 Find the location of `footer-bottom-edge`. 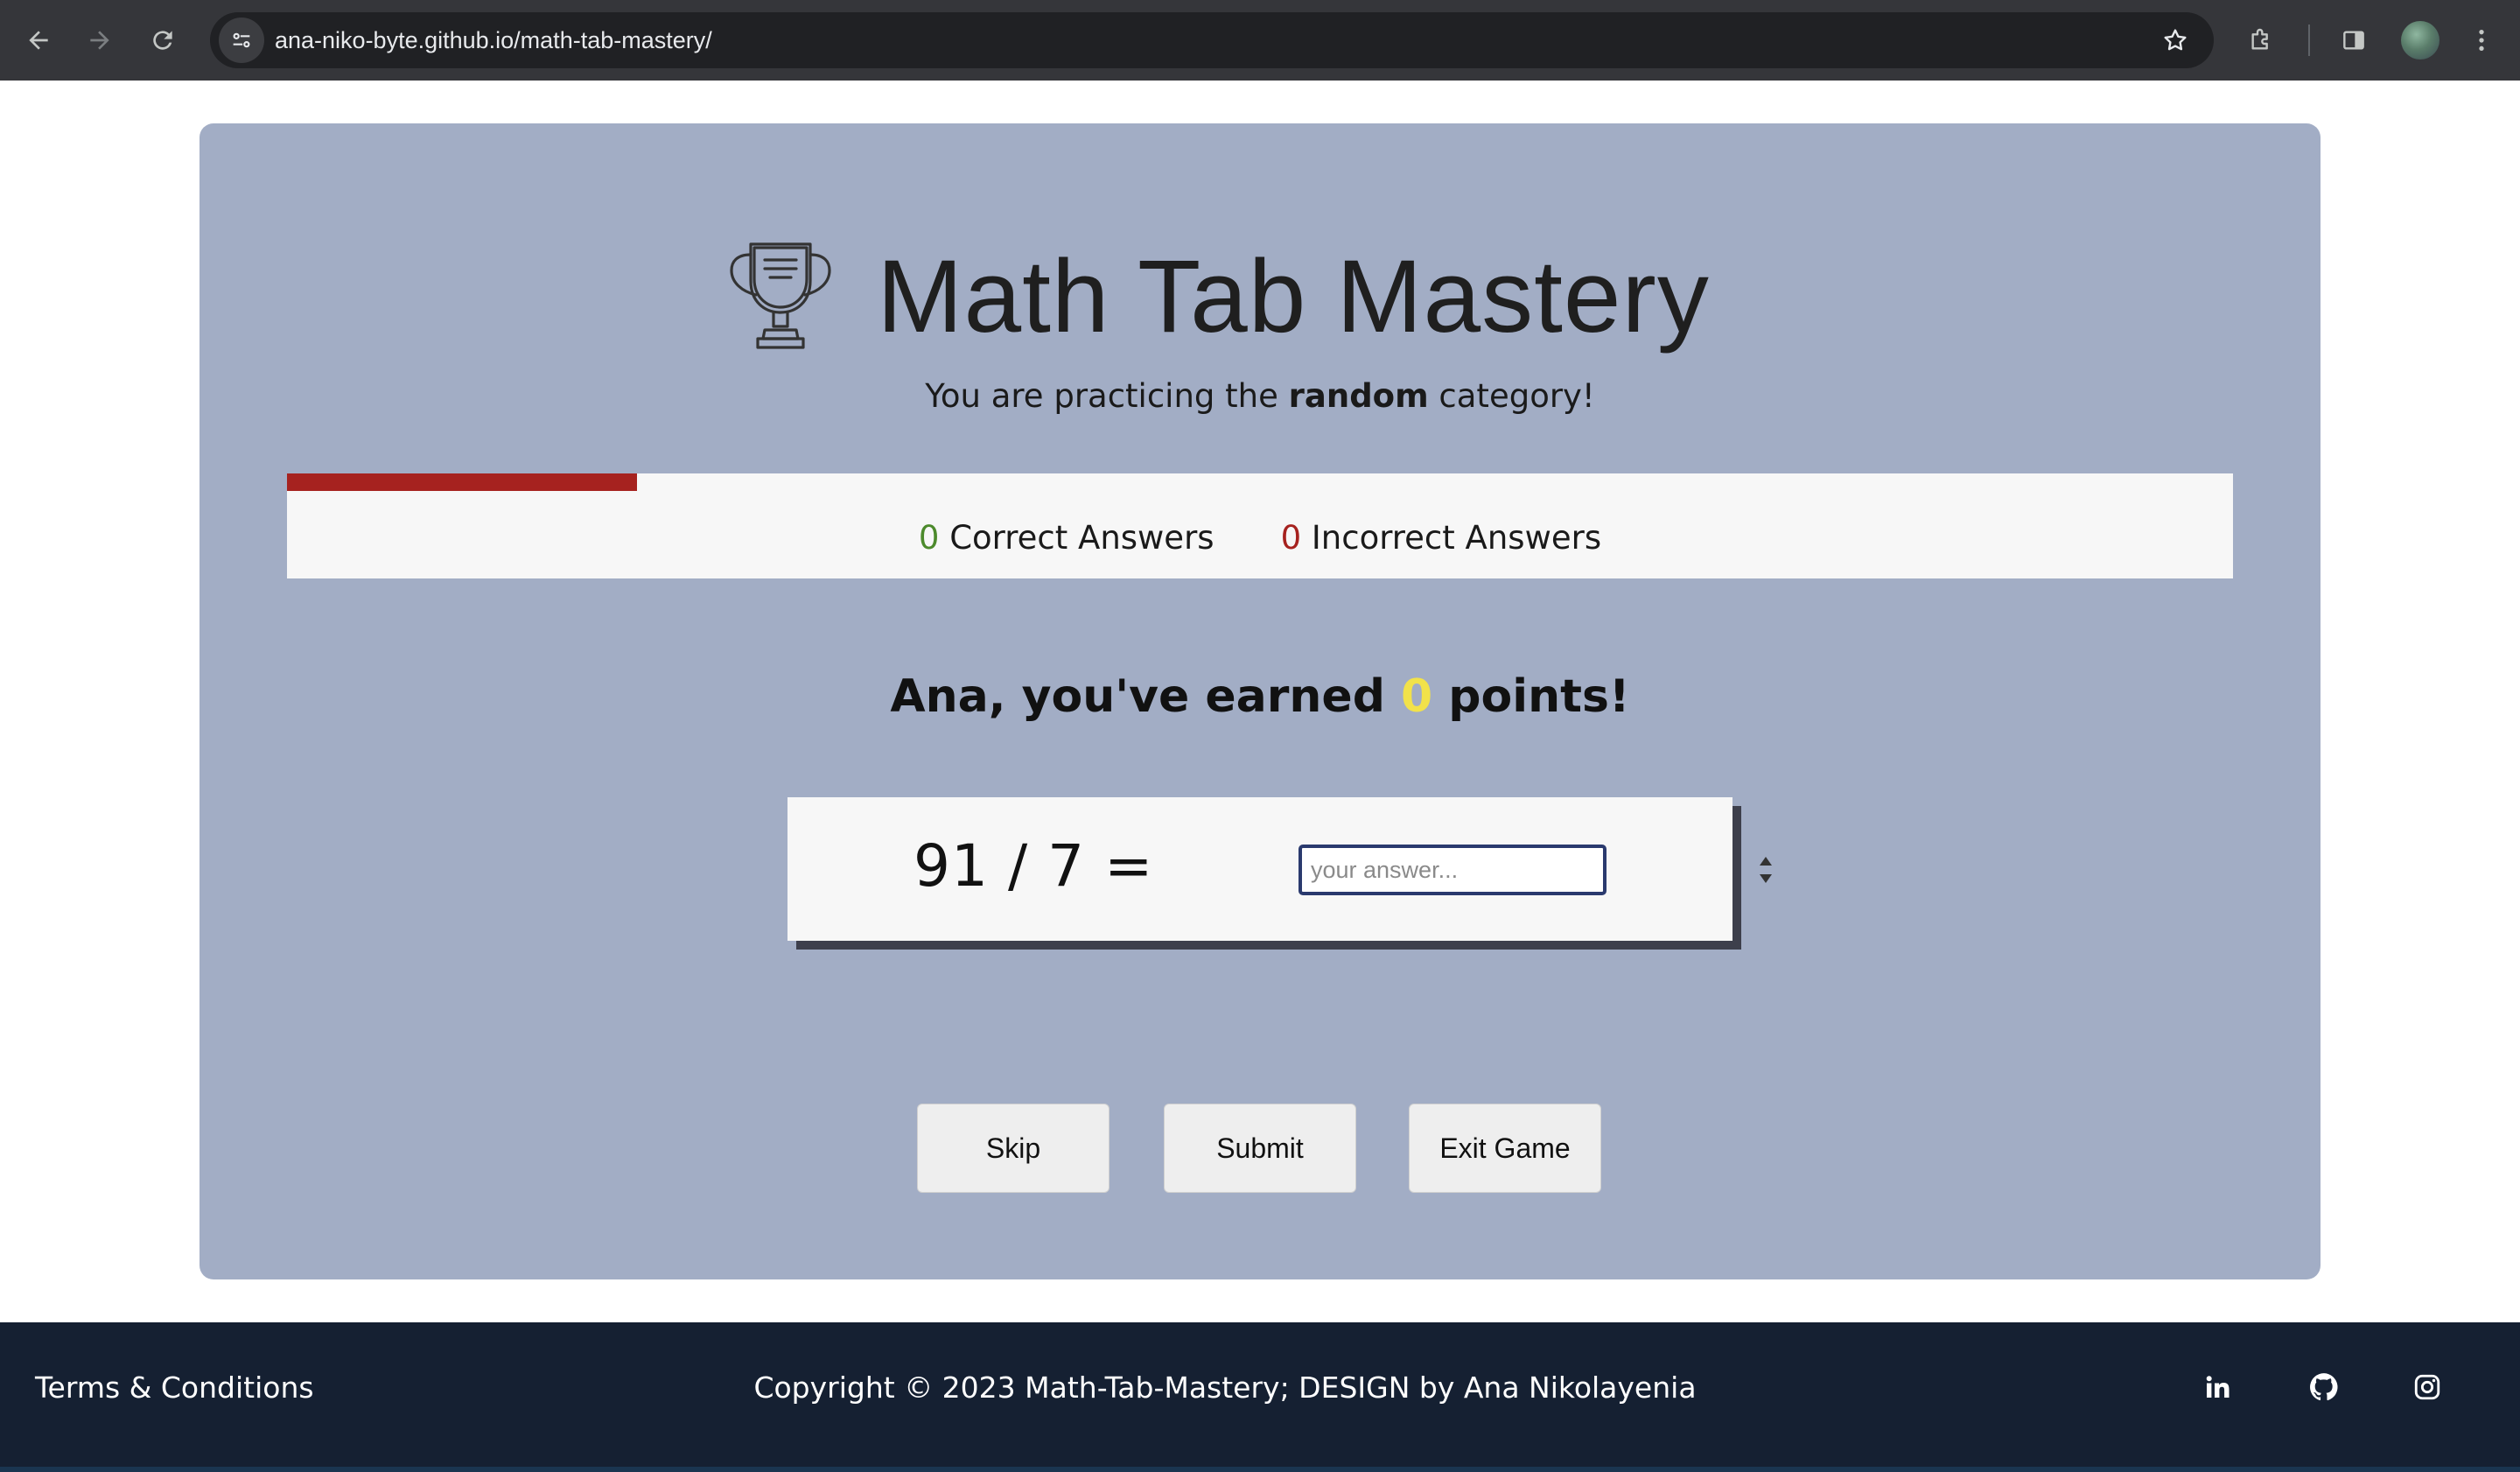

footer-bottom-edge is located at coordinates (1260, 1469).